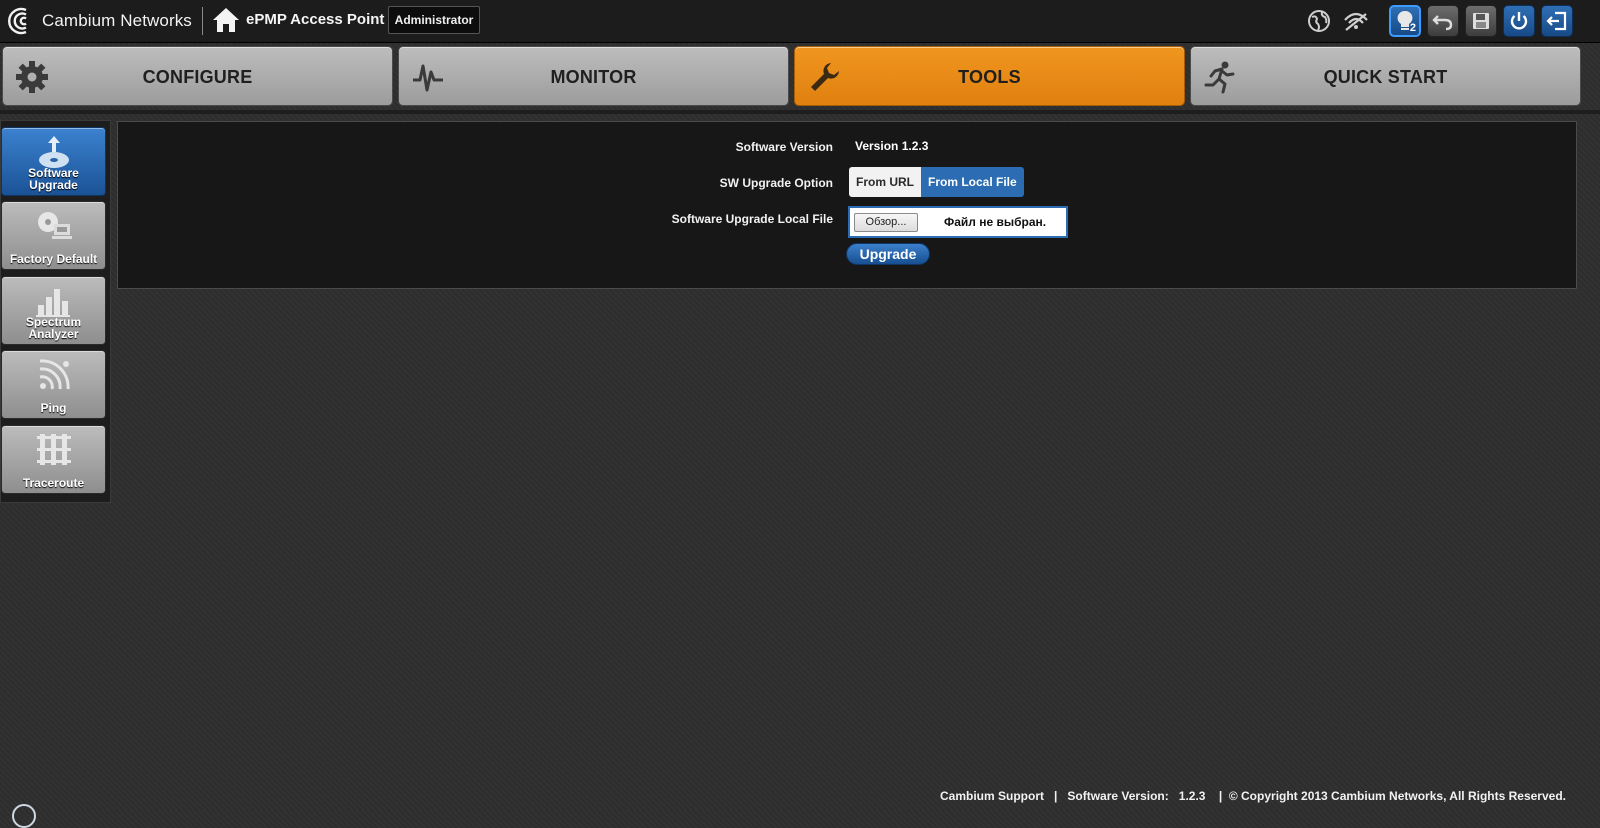  I want to click on globe-icon, so click(1319, 21).